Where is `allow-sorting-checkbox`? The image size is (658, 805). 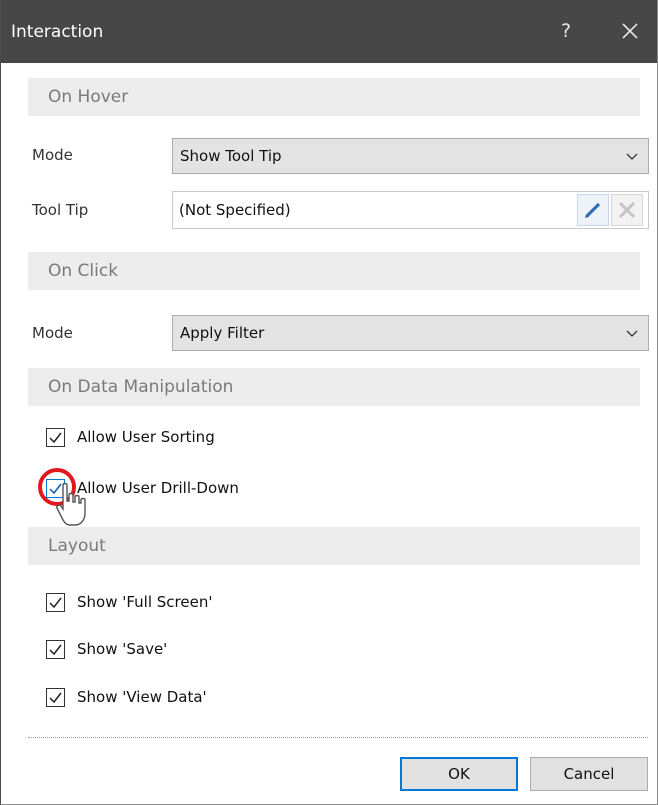 allow-sorting-checkbox is located at coordinates (55, 437).